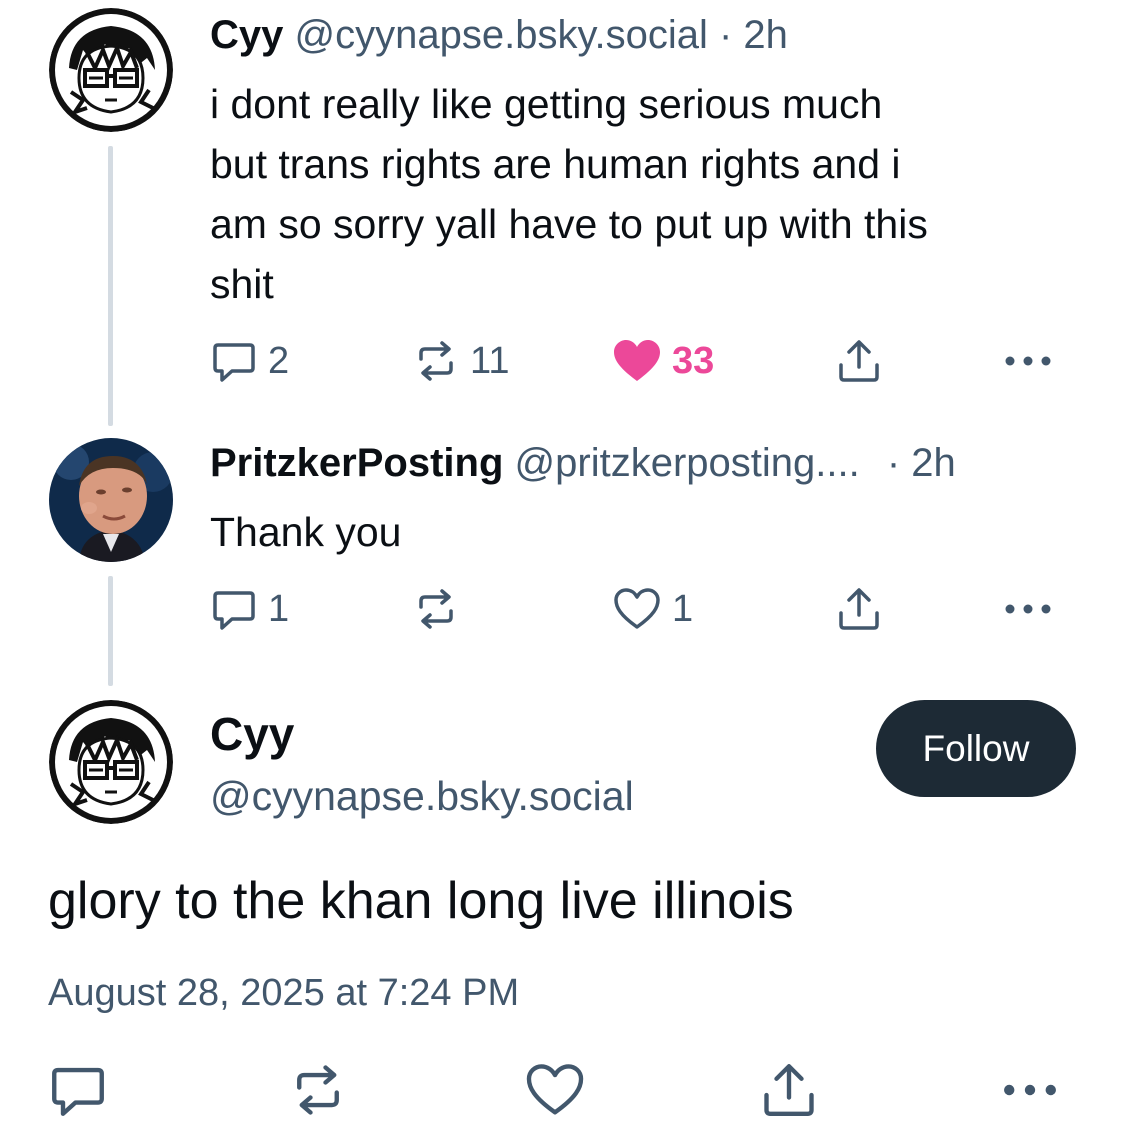  What do you see at coordinates (252, 734) in the screenshot?
I see `focus-author-name: Cyy` at bounding box center [252, 734].